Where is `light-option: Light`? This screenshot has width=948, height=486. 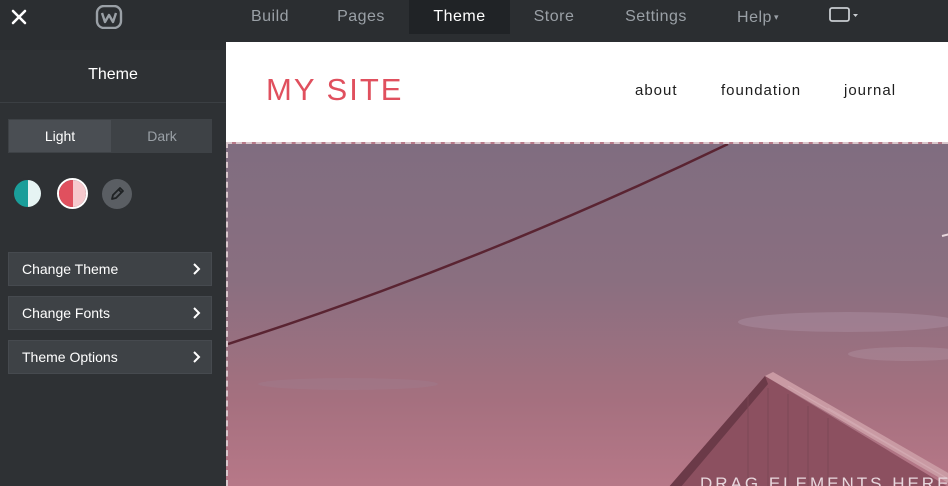 light-option: Light is located at coordinates (60, 136).